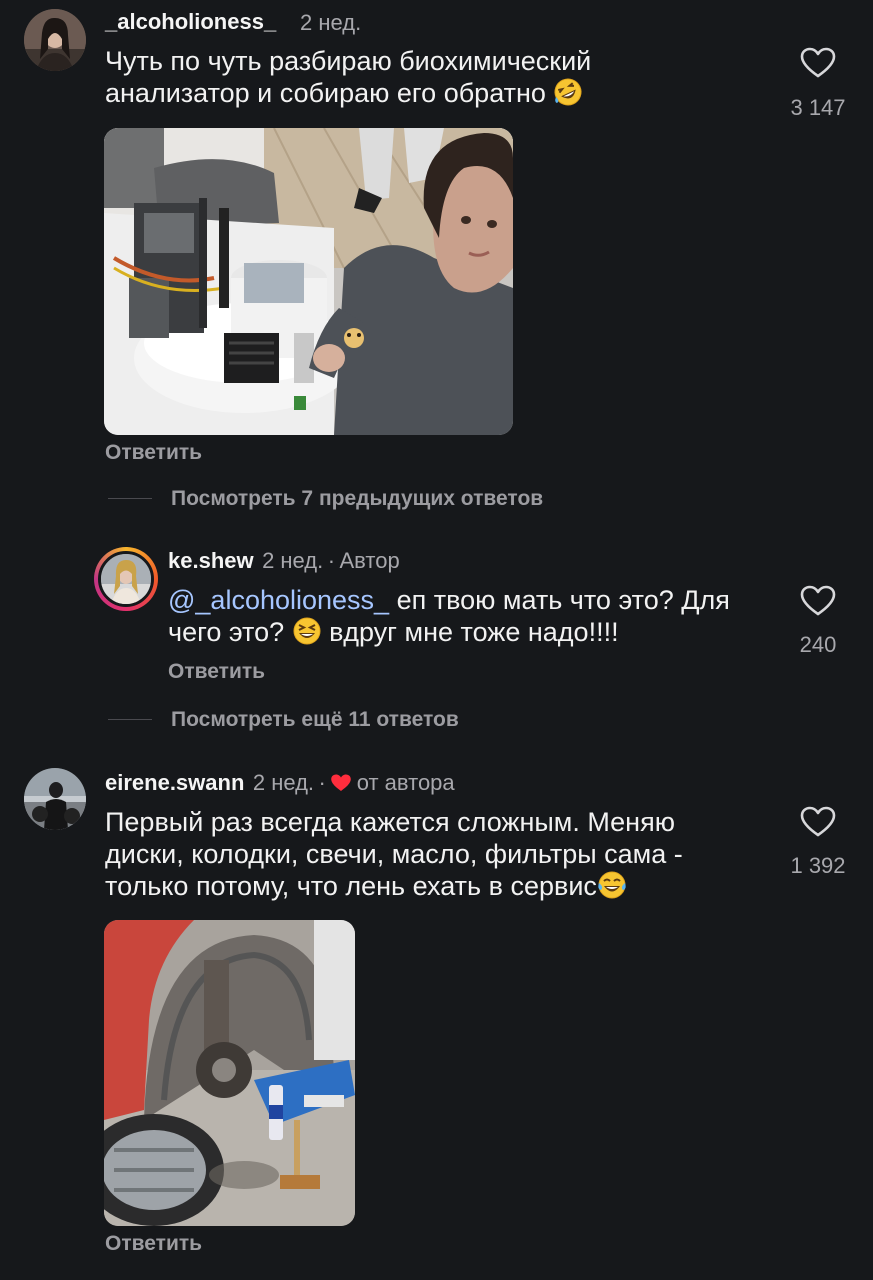 This screenshot has height=1280, width=873. I want to click on liked-by-author-label: от автора, so click(405, 782).